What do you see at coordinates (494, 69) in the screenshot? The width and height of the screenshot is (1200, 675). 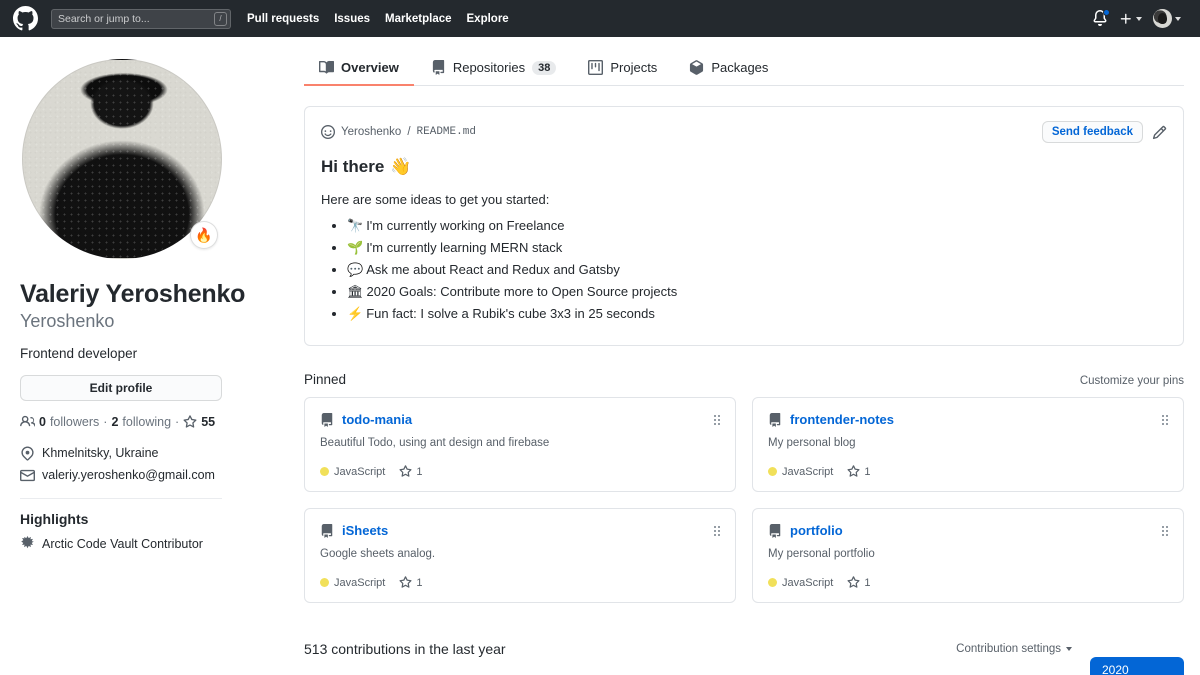 I see `tab-repositories: Repositories 38` at bounding box center [494, 69].